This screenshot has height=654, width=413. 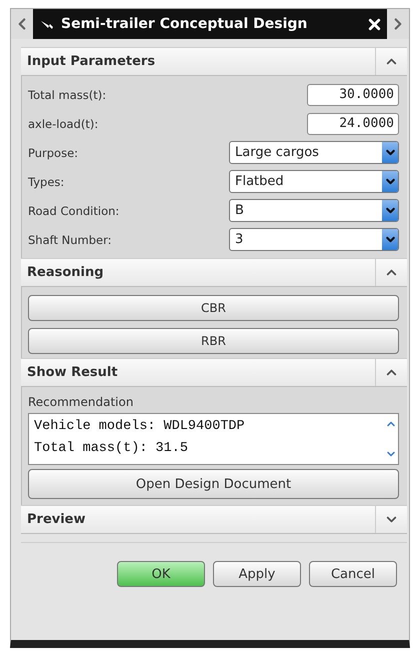 I want to click on reasoning-button: CBR, so click(x=213, y=308).